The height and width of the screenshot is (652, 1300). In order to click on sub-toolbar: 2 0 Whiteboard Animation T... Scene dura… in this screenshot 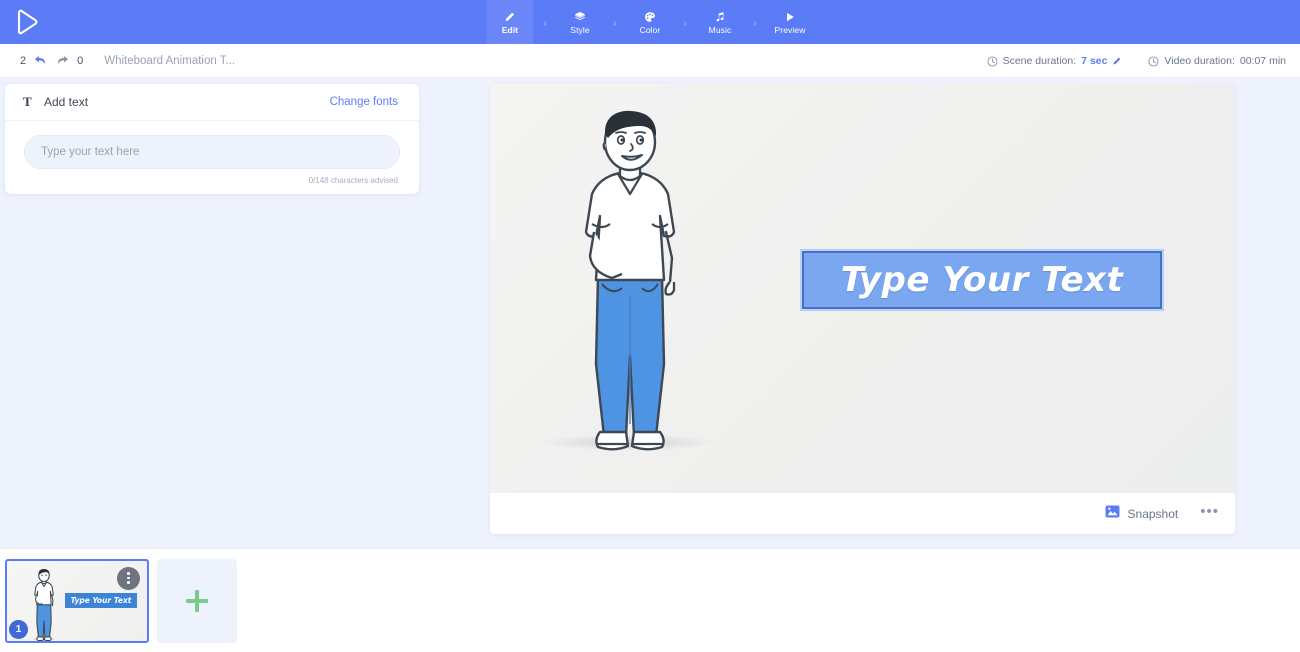, I will do `click(650, 61)`.